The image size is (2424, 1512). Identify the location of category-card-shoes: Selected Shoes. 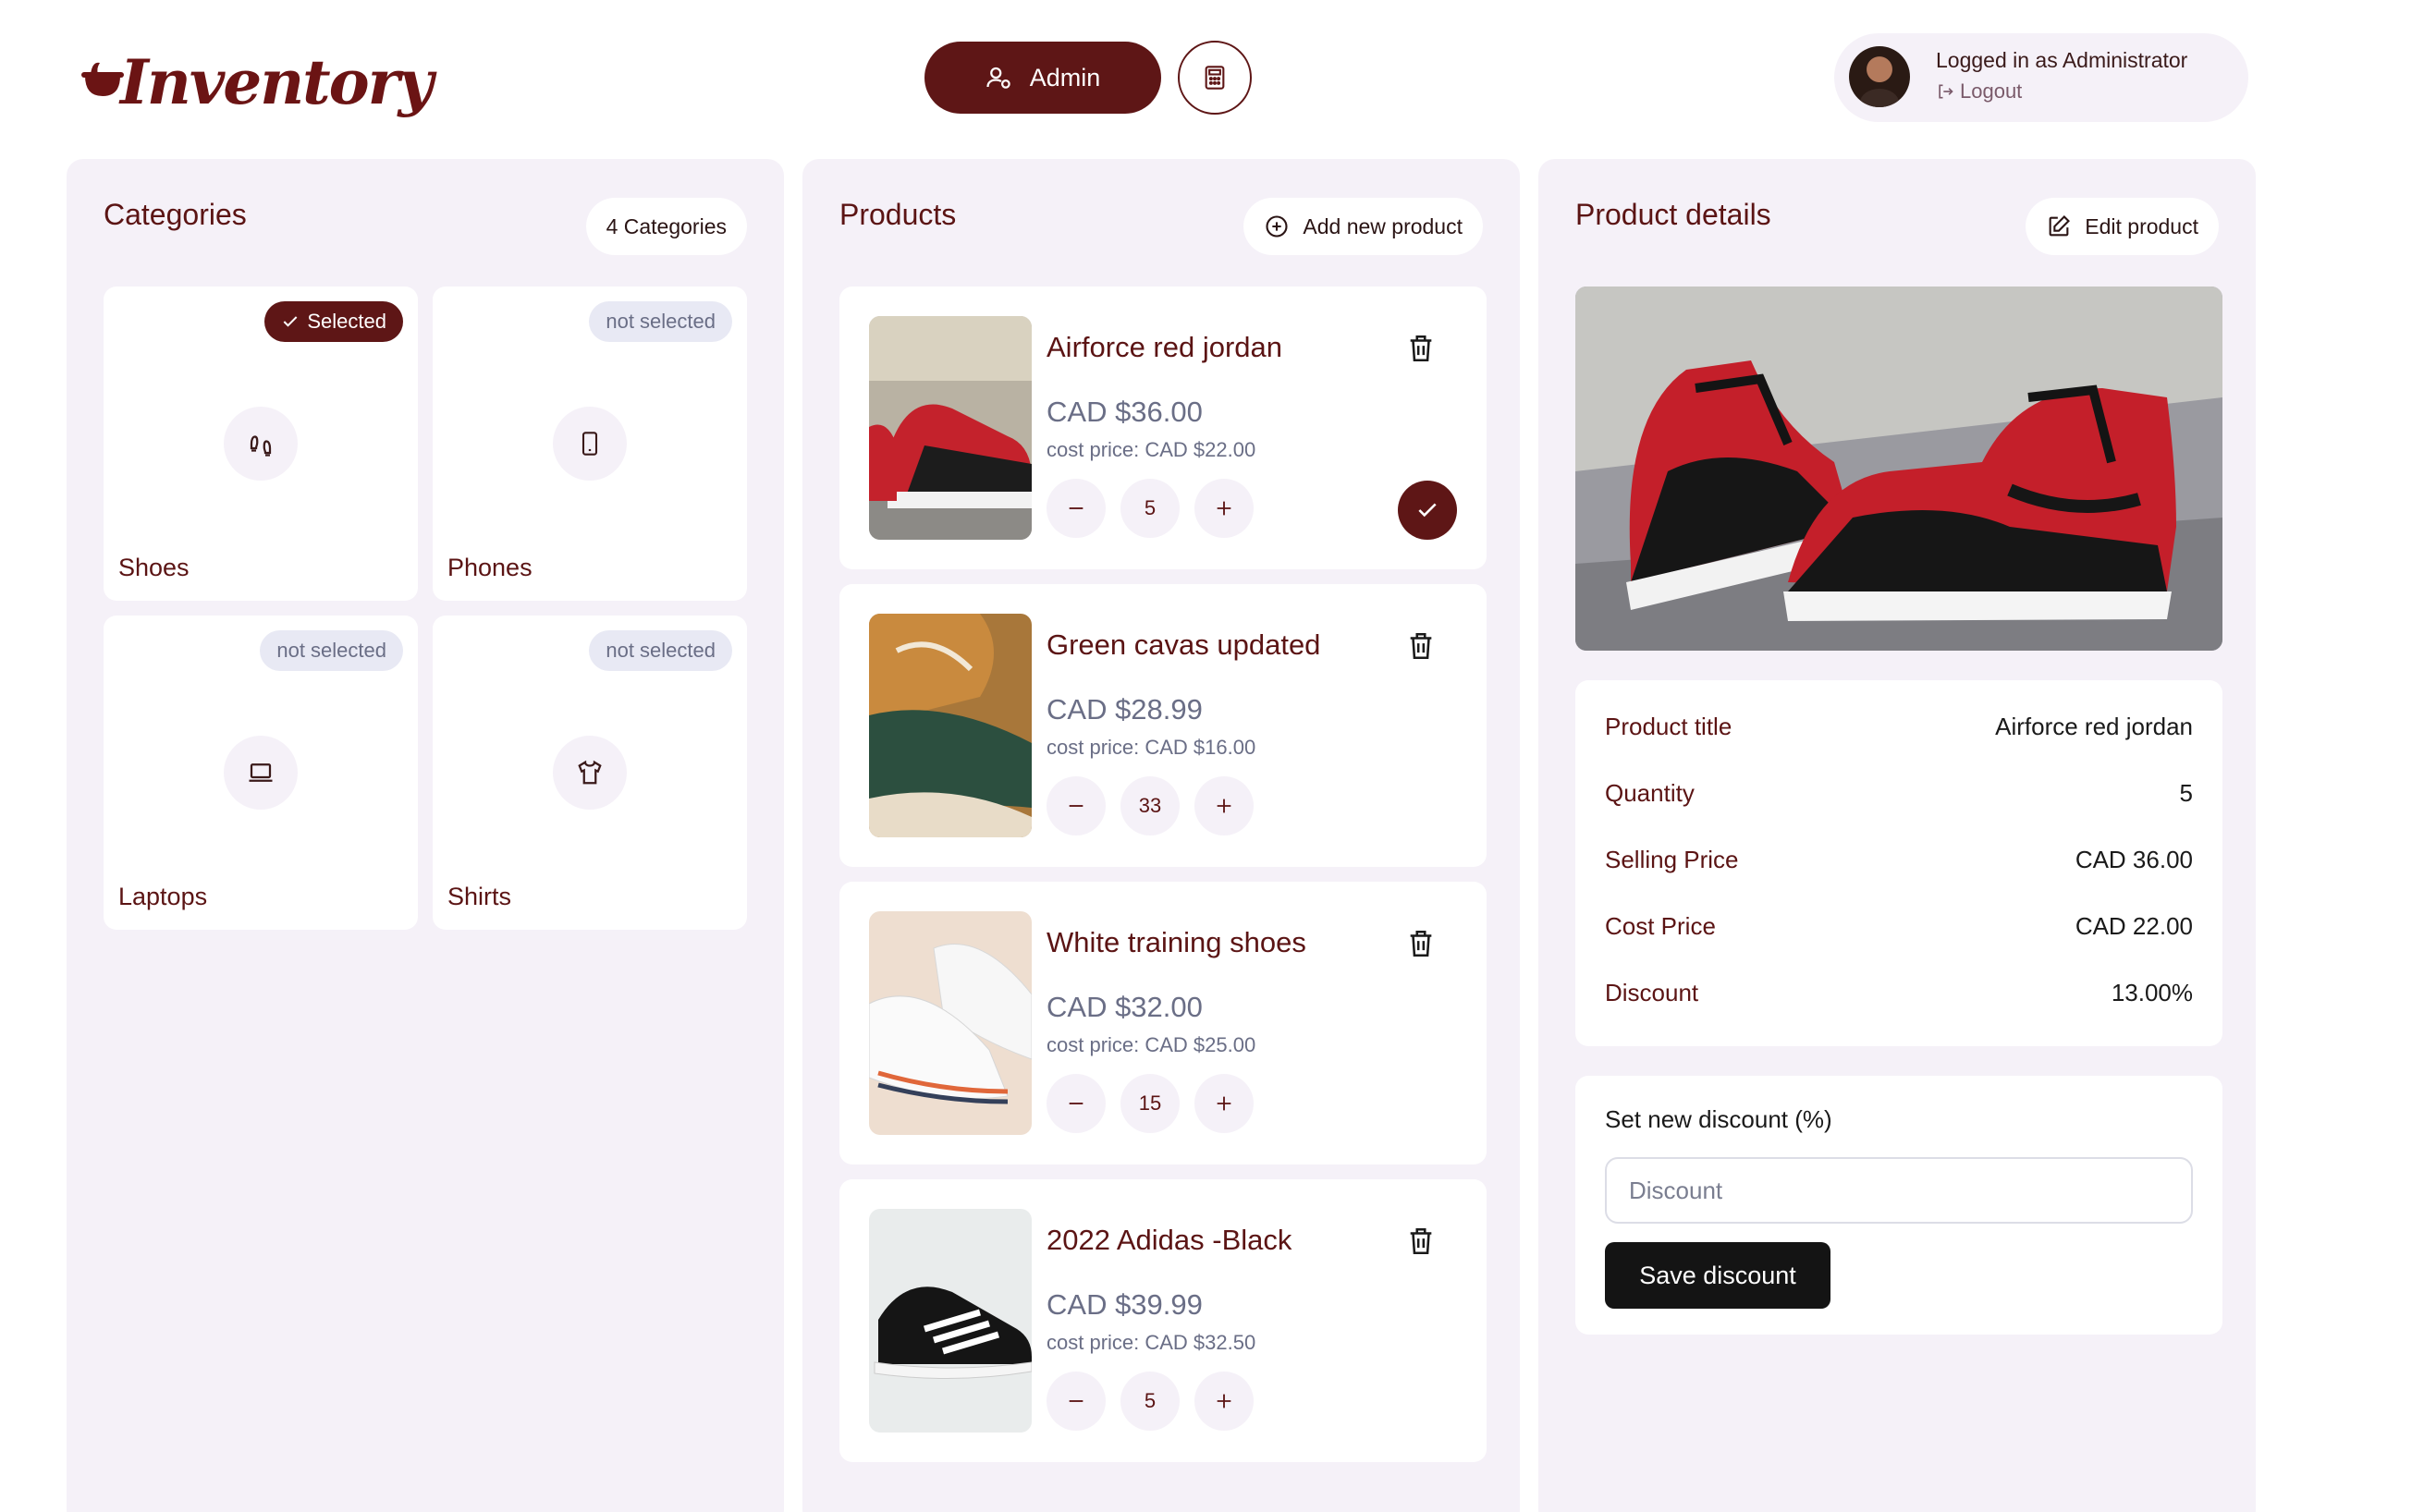
(261, 444).